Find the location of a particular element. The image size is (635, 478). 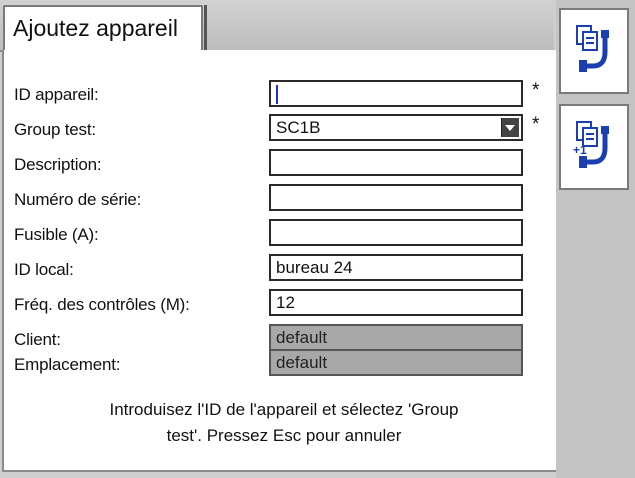

chevron-down-icon is located at coordinates (510, 127).